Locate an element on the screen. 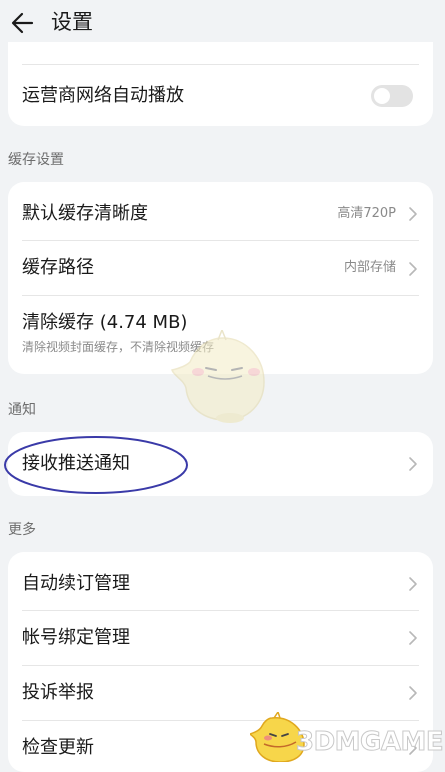  account-binding-label: 帐号绑定管理 is located at coordinates (76, 637).